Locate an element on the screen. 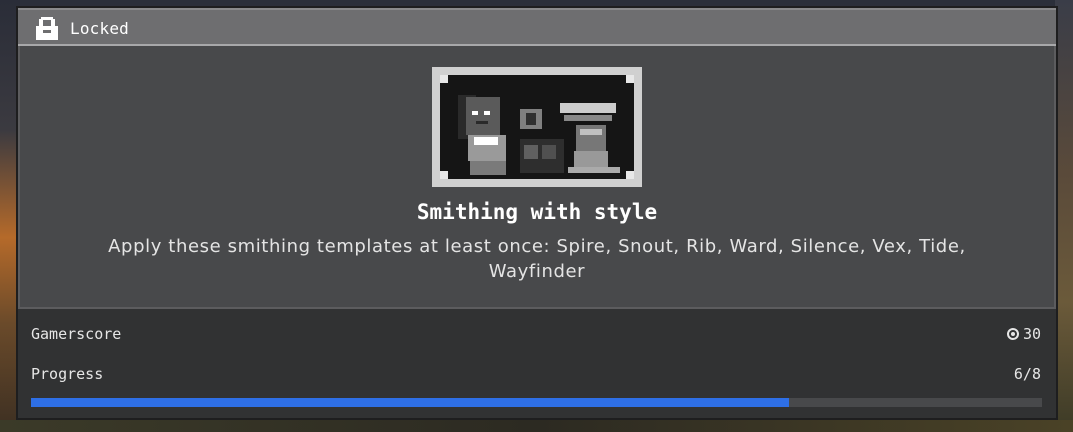 Image resolution: width=1073 pixels, height=432 pixels. gamerscore-value-group: 30 is located at coordinates (1023, 334).